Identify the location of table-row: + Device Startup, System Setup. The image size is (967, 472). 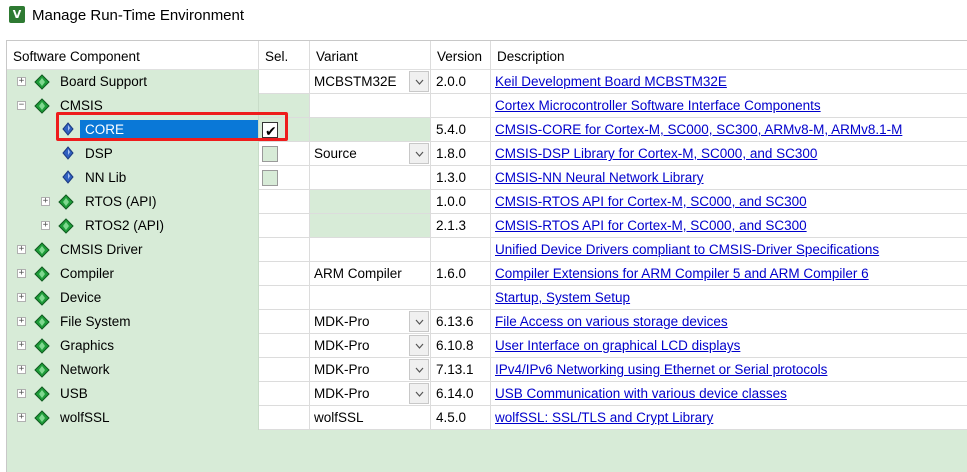
(487, 298).